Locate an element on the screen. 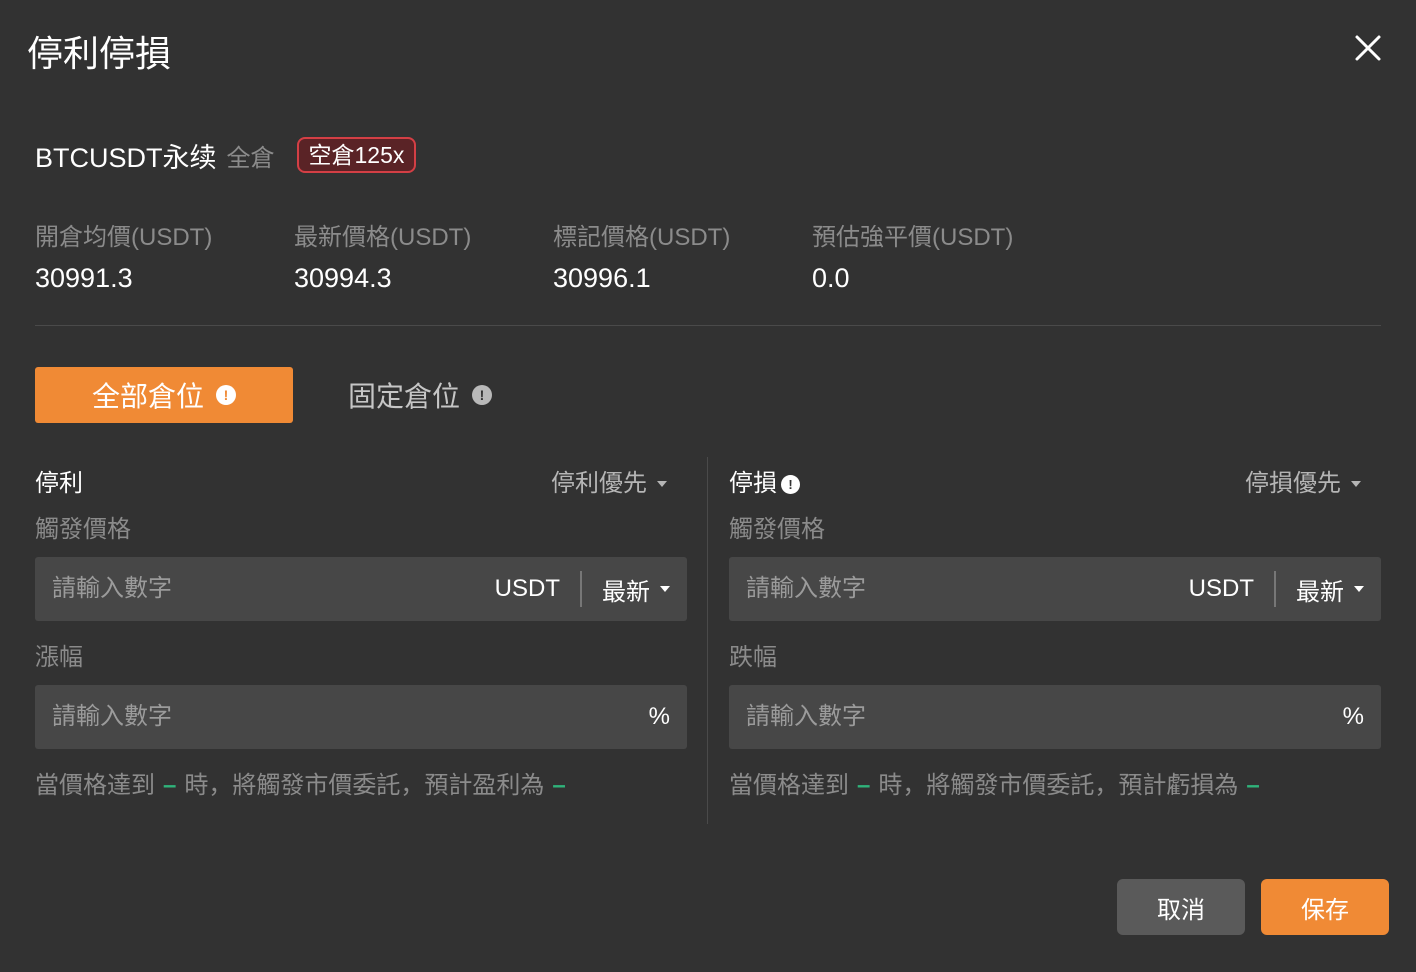 Image resolution: width=1416 pixels, height=972 pixels. position-header: BTCUSDT永续 全倉 空倉125x is located at coordinates (226, 155).